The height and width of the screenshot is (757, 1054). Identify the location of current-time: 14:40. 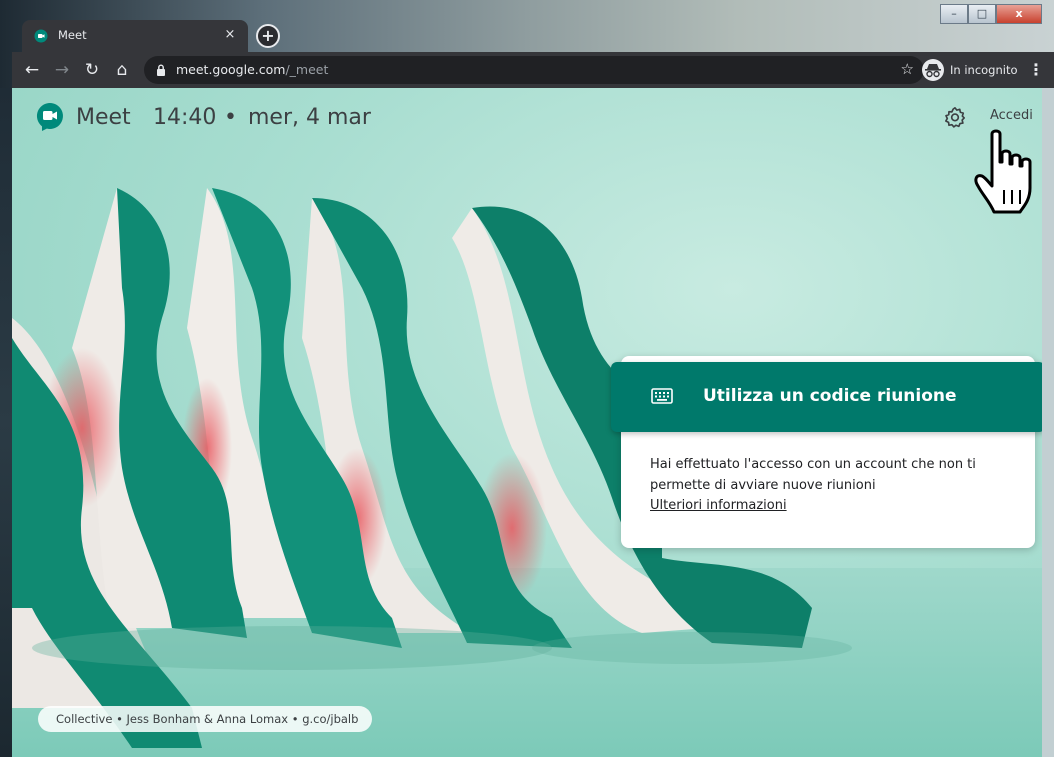
(185, 117).